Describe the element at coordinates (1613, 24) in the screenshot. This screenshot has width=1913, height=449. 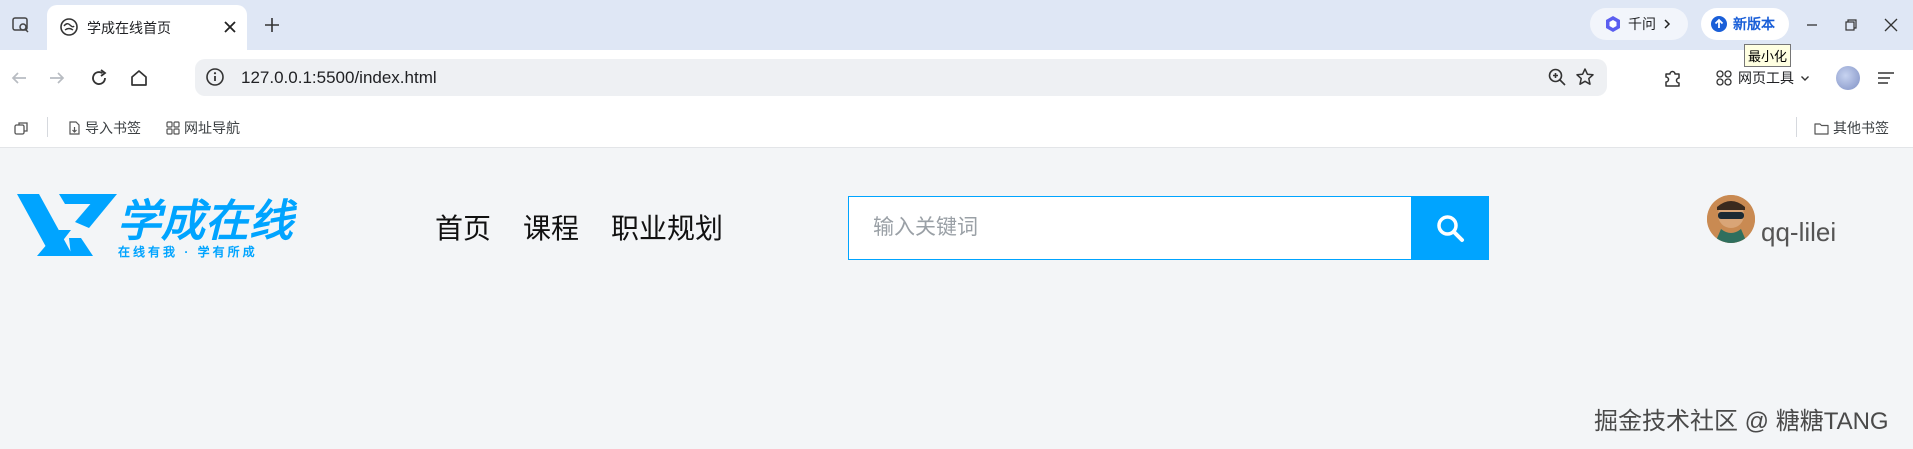
I see `qianwen-icon` at that location.